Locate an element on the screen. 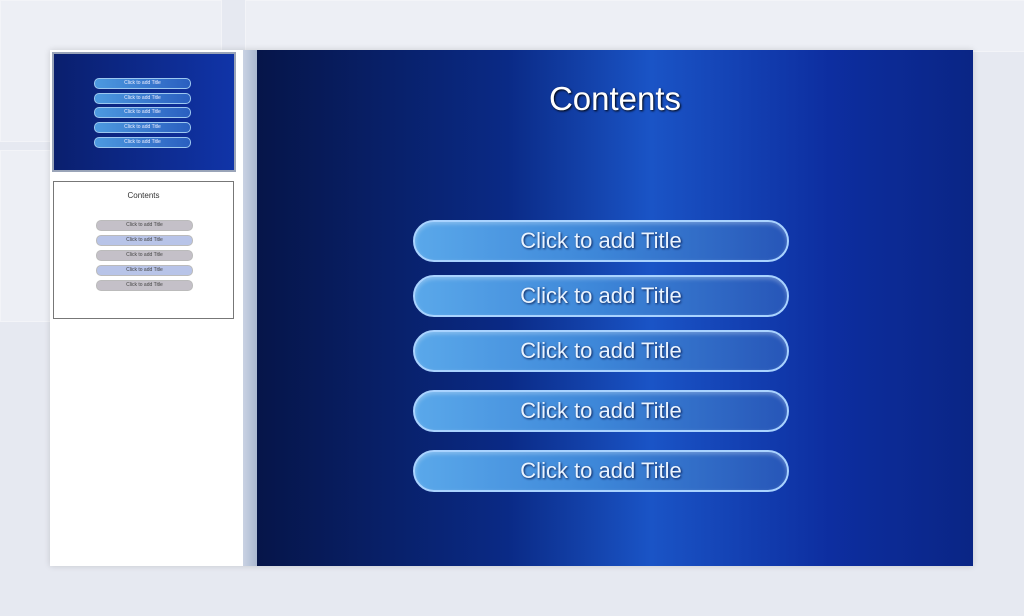  background-panel is located at coordinates (634, 26).